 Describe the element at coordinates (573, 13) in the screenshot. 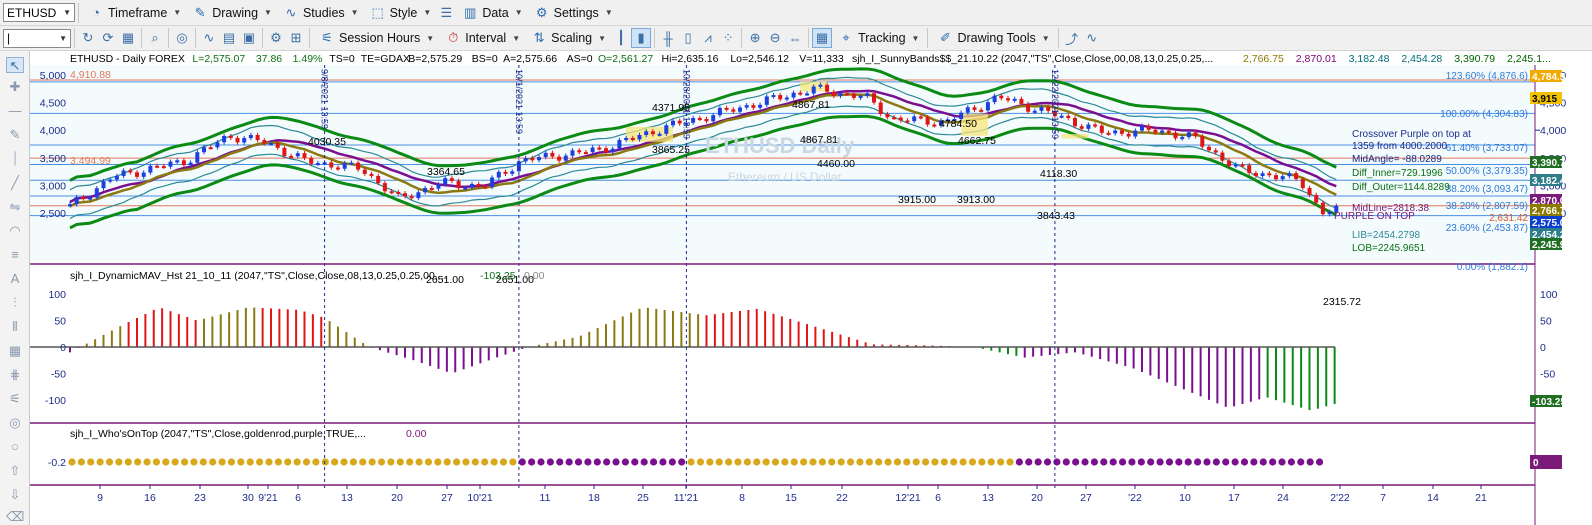

I see `settings-menu: ⚙ Settings ▼` at that location.